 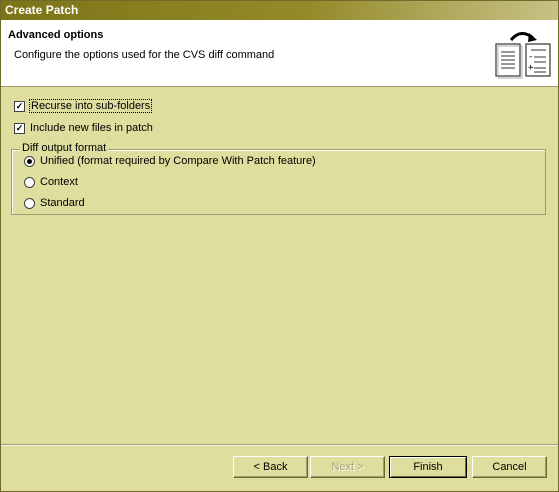 I want to click on recurse-subfolders-label: Recurse into sub-folders, so click(x=90, y=106).